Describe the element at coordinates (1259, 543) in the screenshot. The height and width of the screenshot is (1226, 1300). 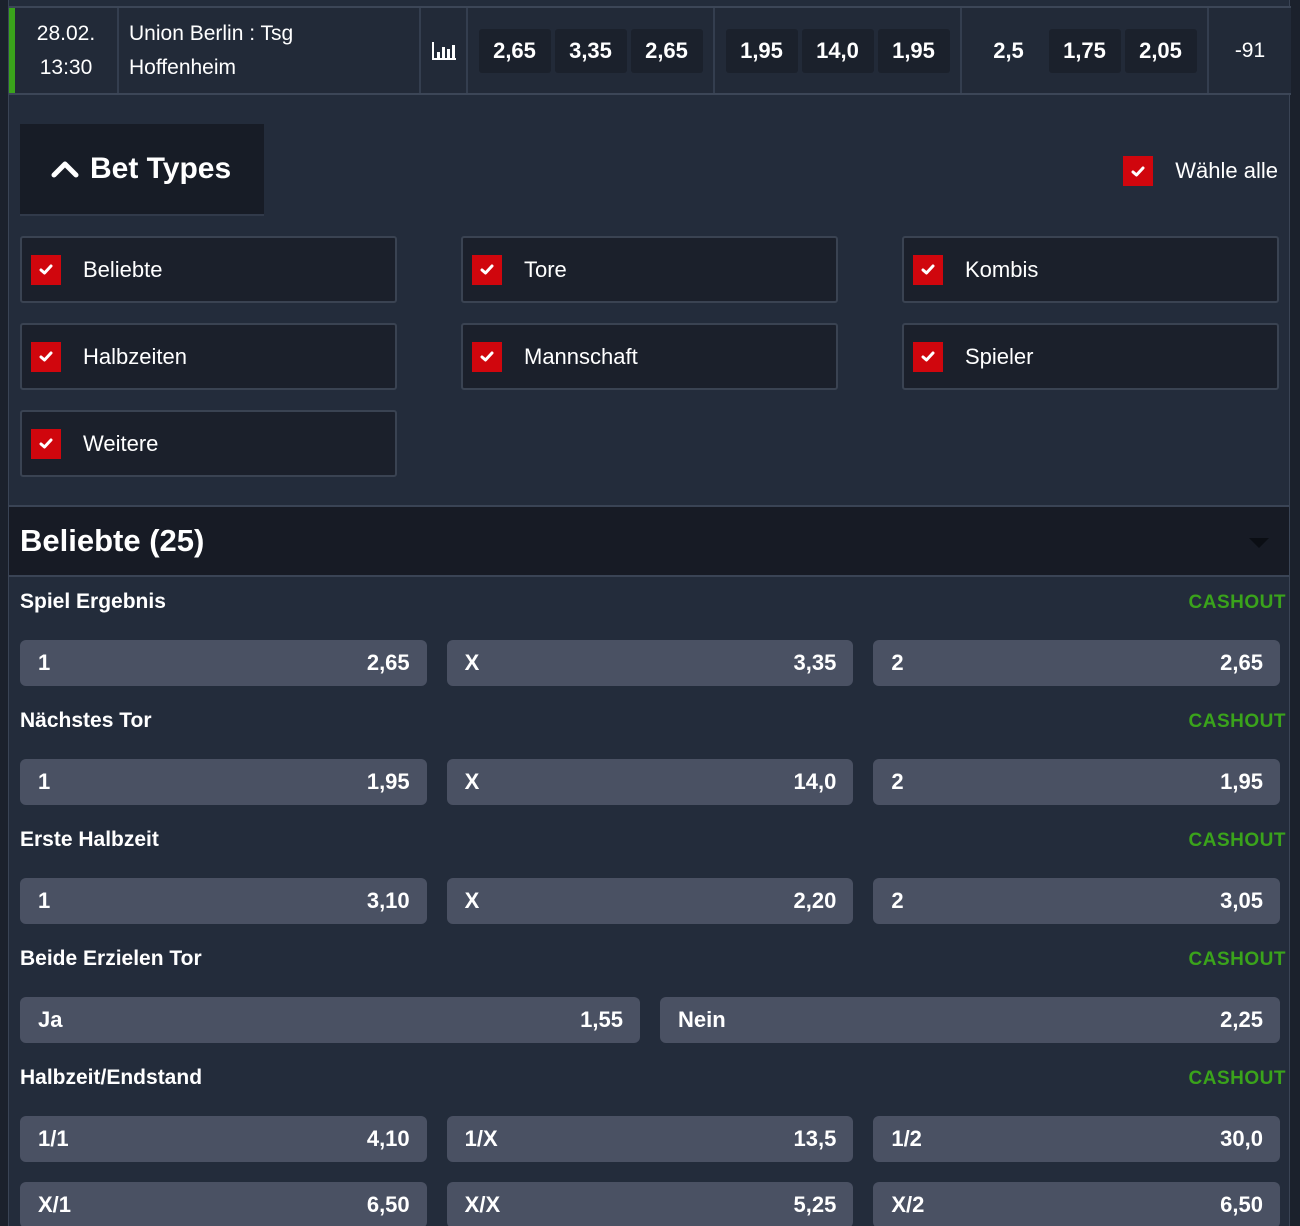
I see `caret-down-icon` at that location.